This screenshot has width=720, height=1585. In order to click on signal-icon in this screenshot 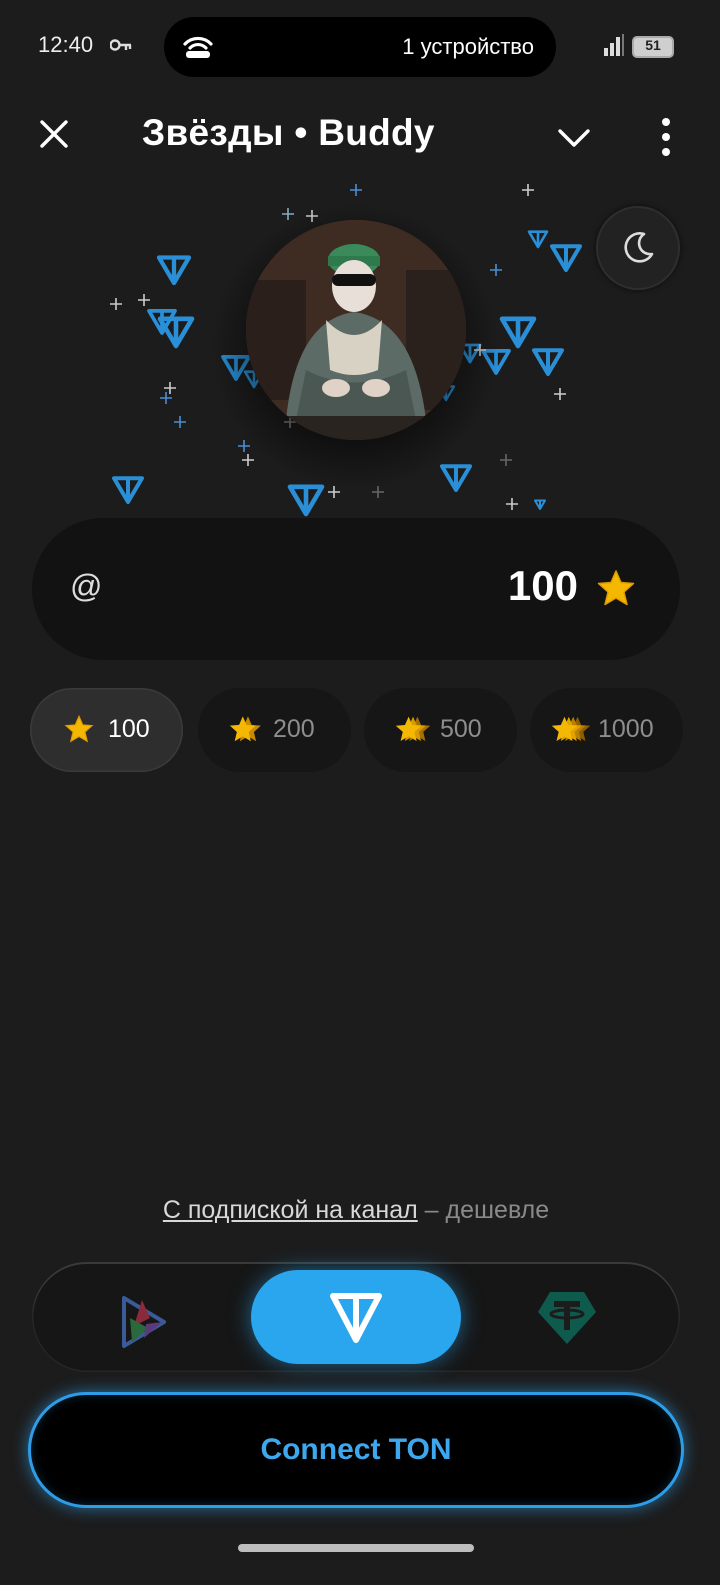, I will do `click(614, 45)`.